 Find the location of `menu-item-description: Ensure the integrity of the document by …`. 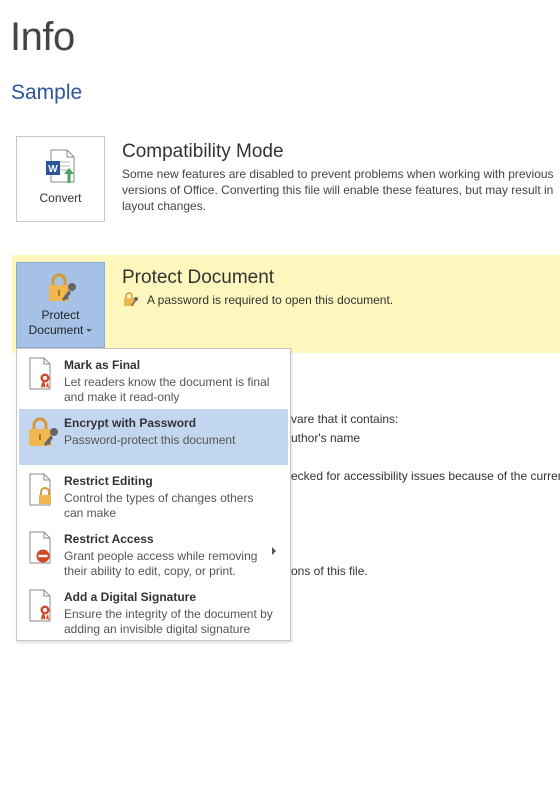

menu-item-description: Ensure the integrity of the document by … is located at coordinates (168, 621).